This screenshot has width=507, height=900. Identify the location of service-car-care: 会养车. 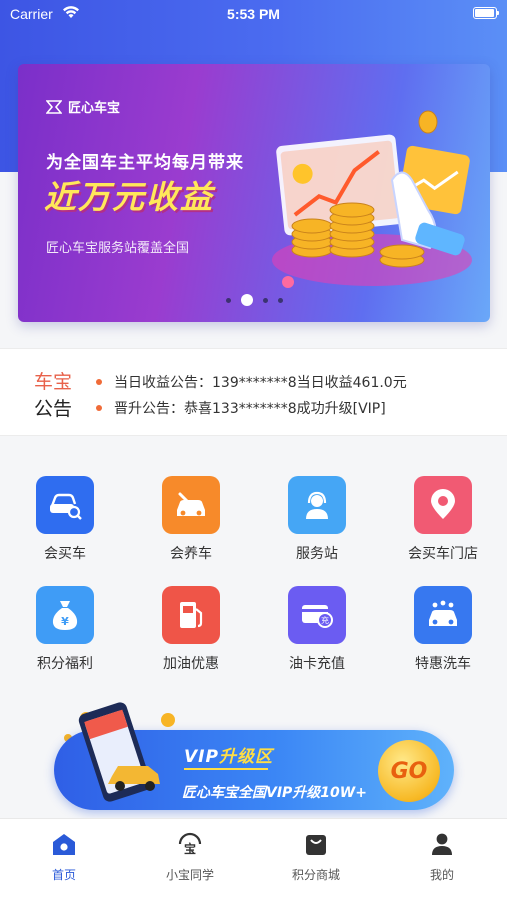
(191, 519).